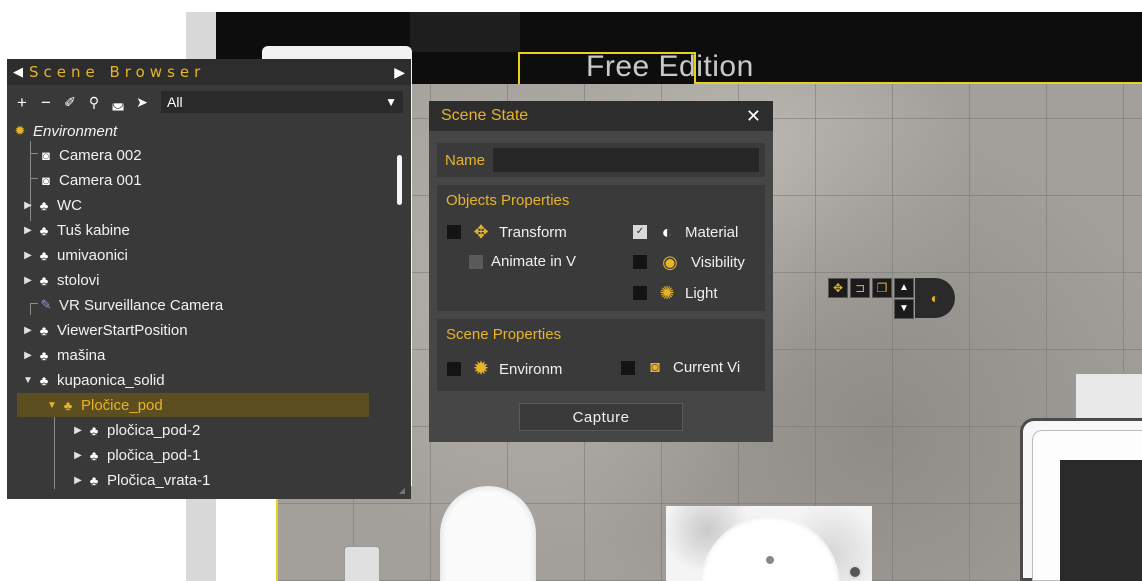  What do you see at coordinates (203, 330) in the screenshot?
I see `tree-item-viewer-start-position: ▶ ♣ ViewerStartPosition` at bounding box center [203, 330].